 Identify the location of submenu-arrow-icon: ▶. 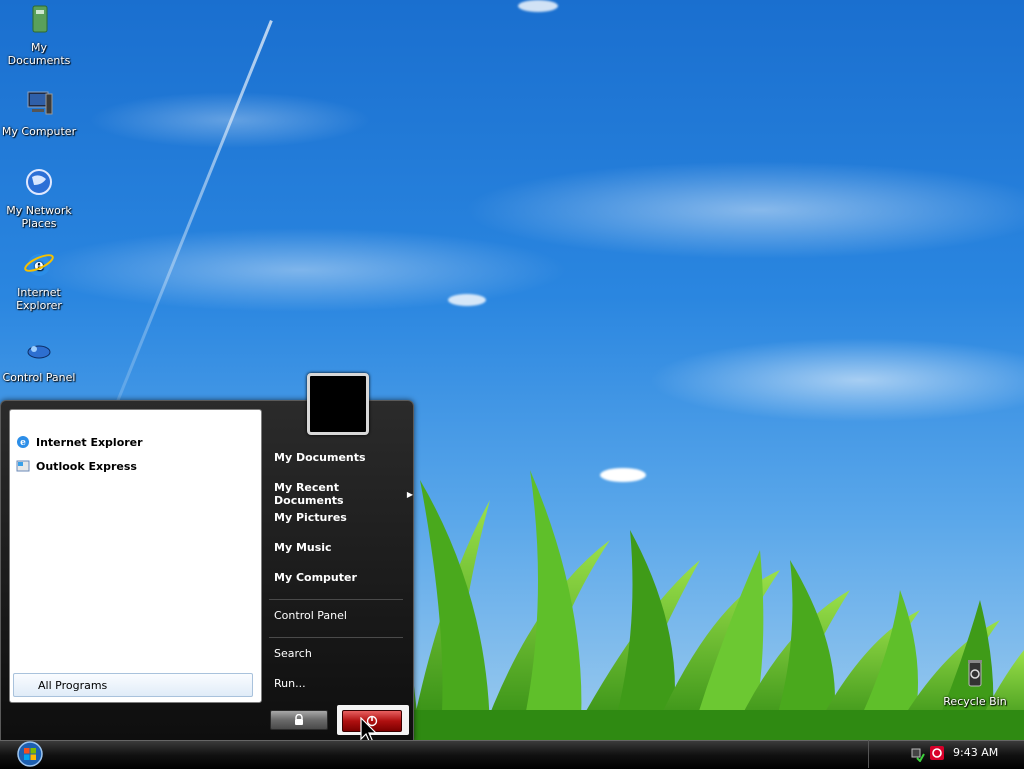
(409, 494).